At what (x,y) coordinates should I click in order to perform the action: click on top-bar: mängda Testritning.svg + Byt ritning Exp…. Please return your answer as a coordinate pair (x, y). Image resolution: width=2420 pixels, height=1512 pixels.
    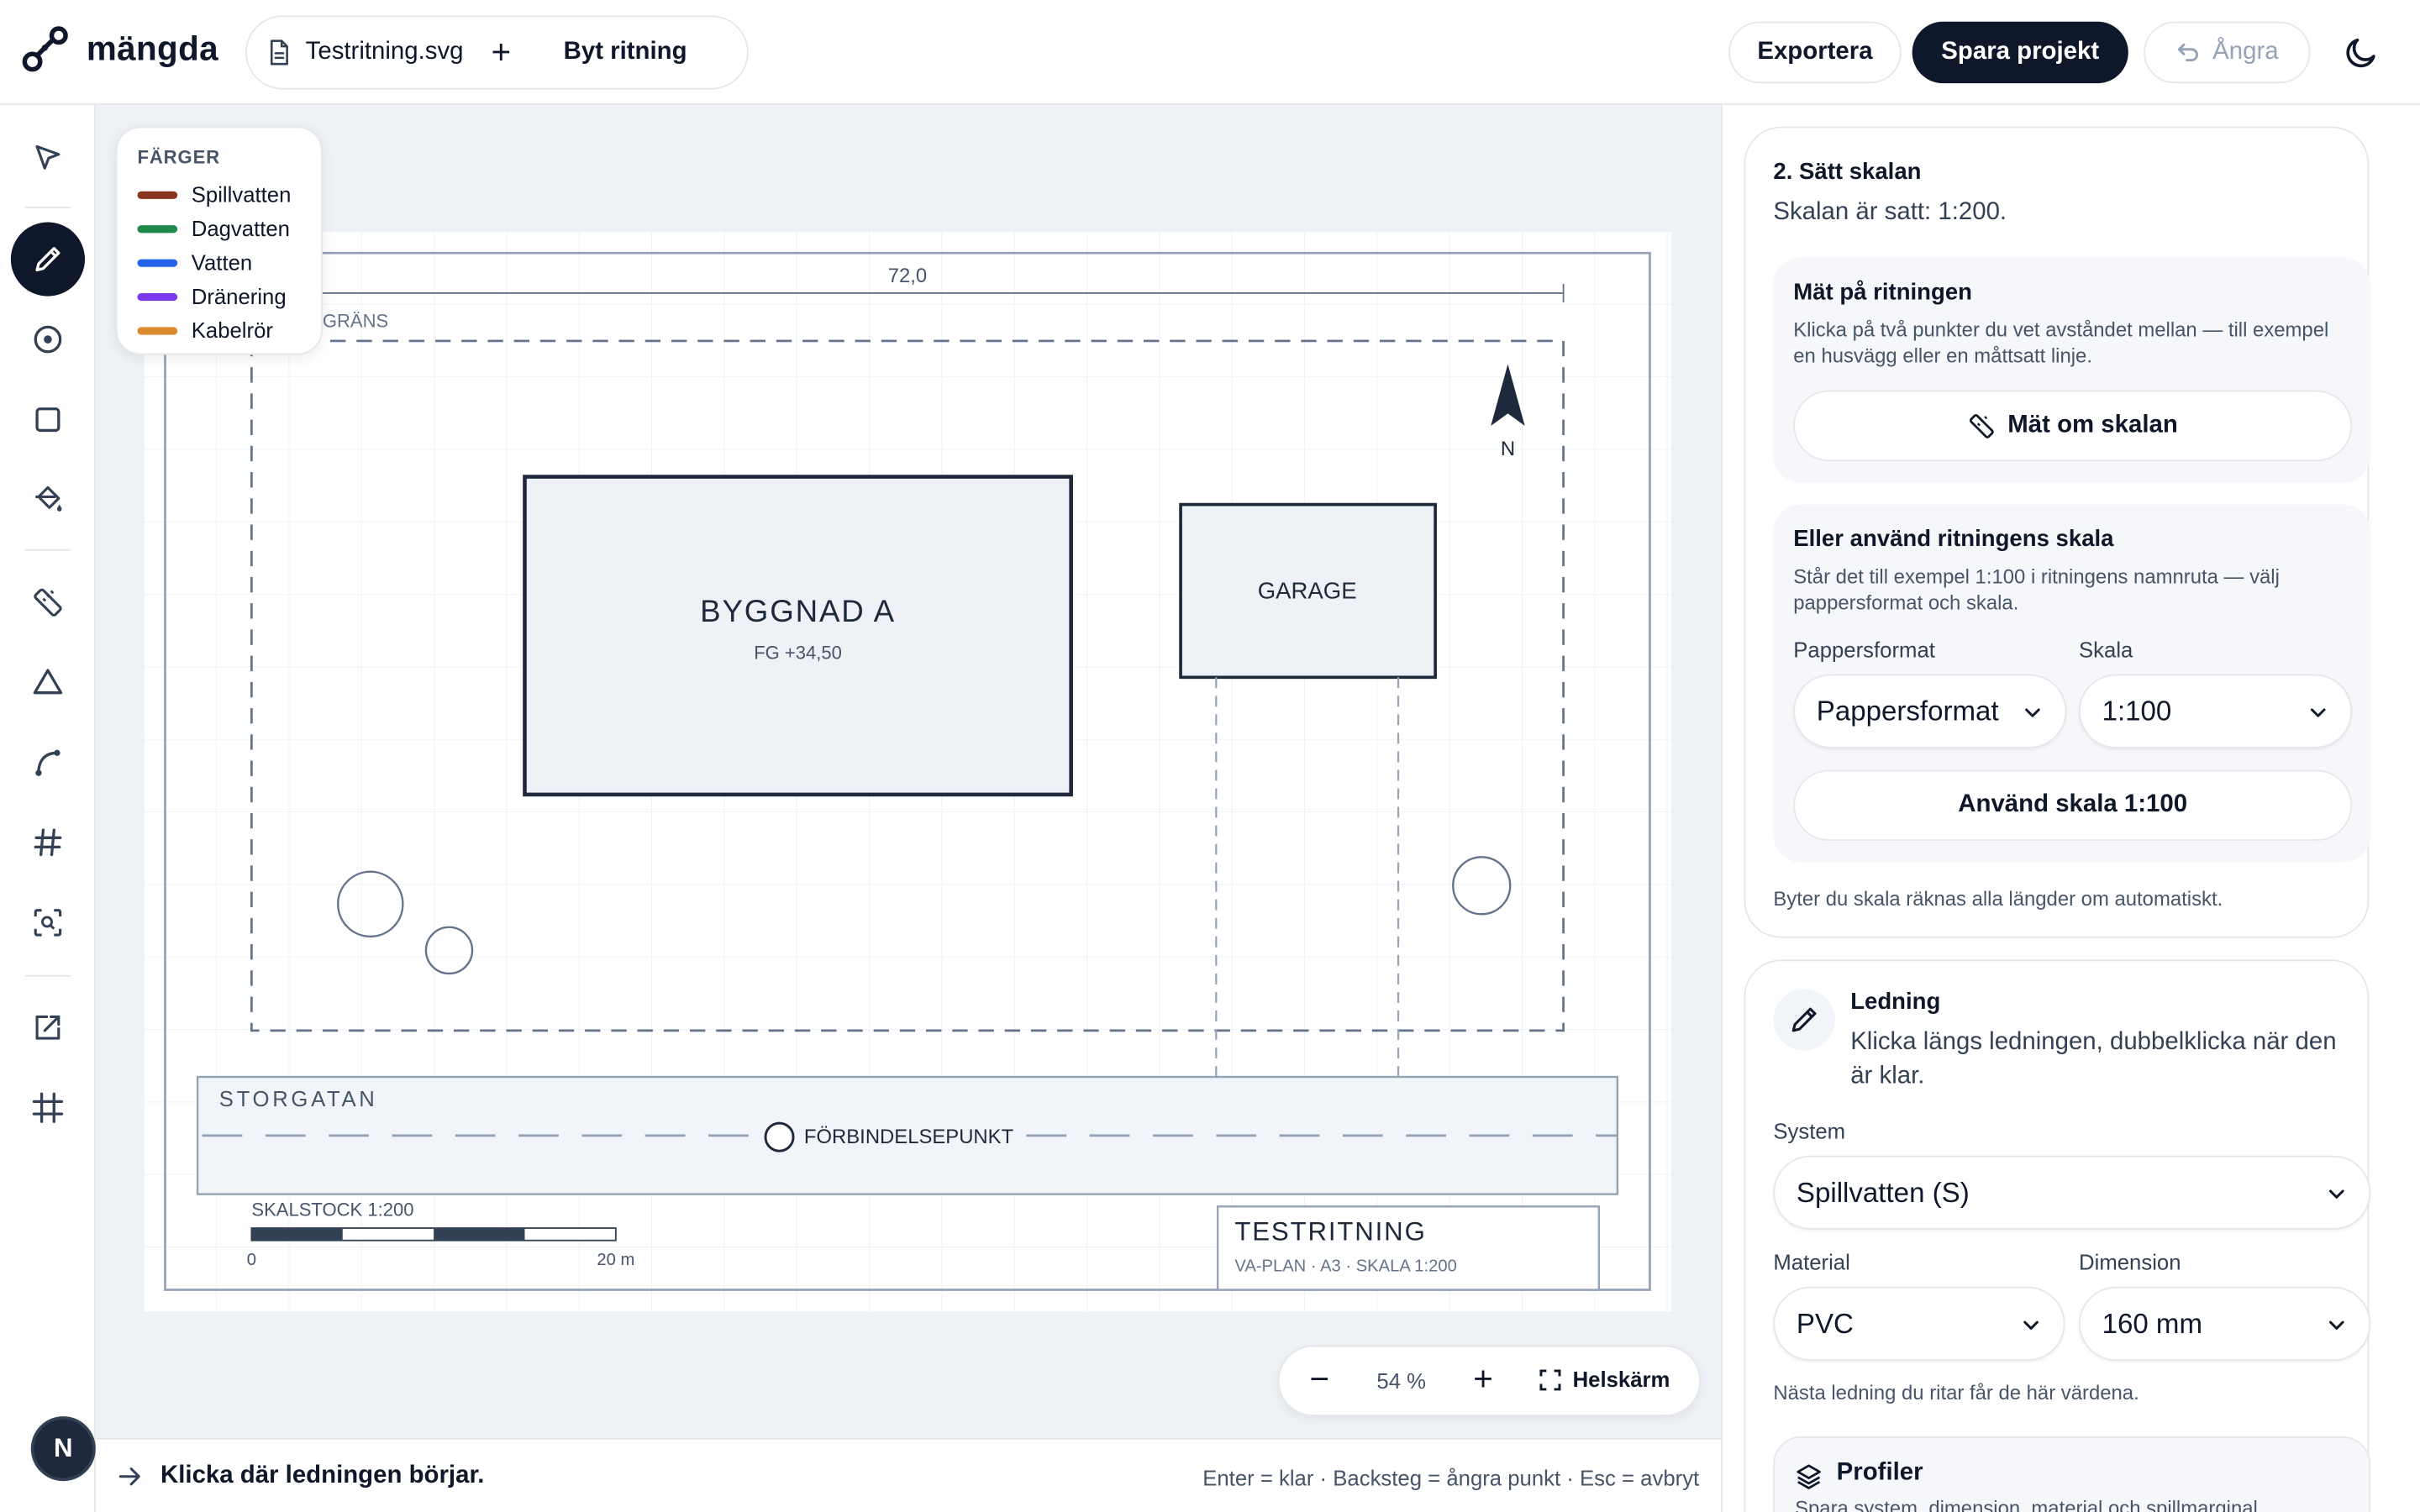
    Looking at the image, I should click on (1210, 52).